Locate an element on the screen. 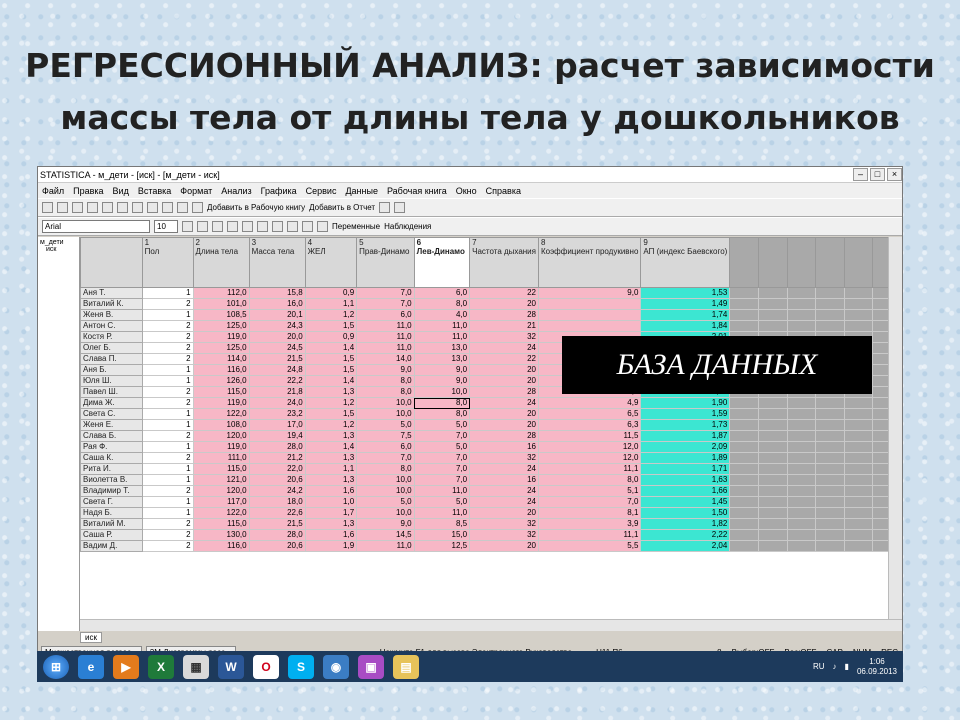 This screenshot has width=960, height=720. fill-color-icon is located at coordinates (292, 226).